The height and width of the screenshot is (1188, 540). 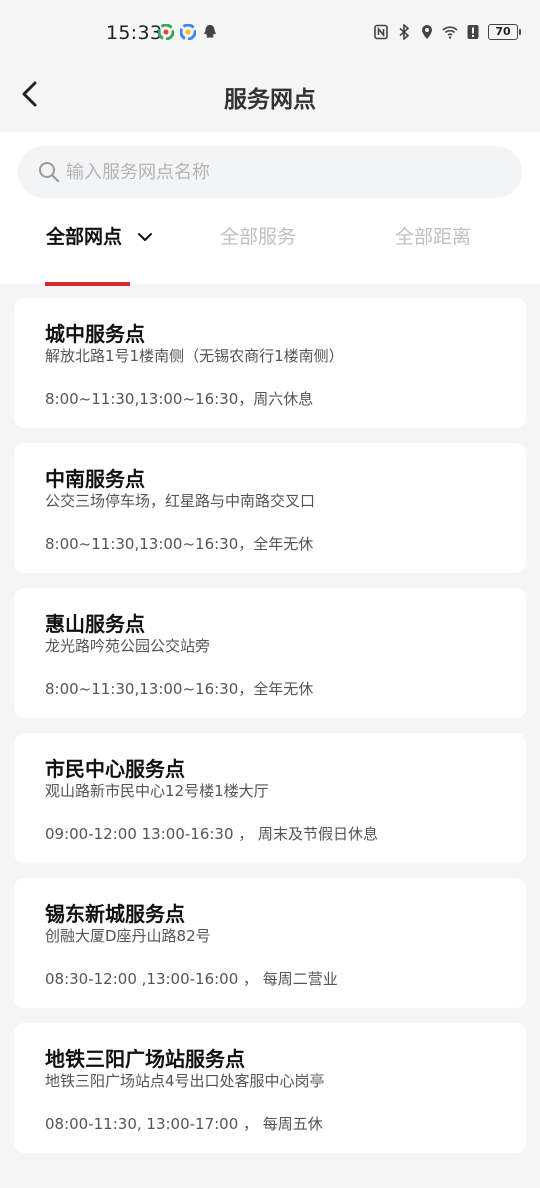 What do you see at coordinates (157, 791) in the screenshot?
I see `service-point-address: 观山路新市民中心12号楼1楼大厅` at bounding box center [157, 791].